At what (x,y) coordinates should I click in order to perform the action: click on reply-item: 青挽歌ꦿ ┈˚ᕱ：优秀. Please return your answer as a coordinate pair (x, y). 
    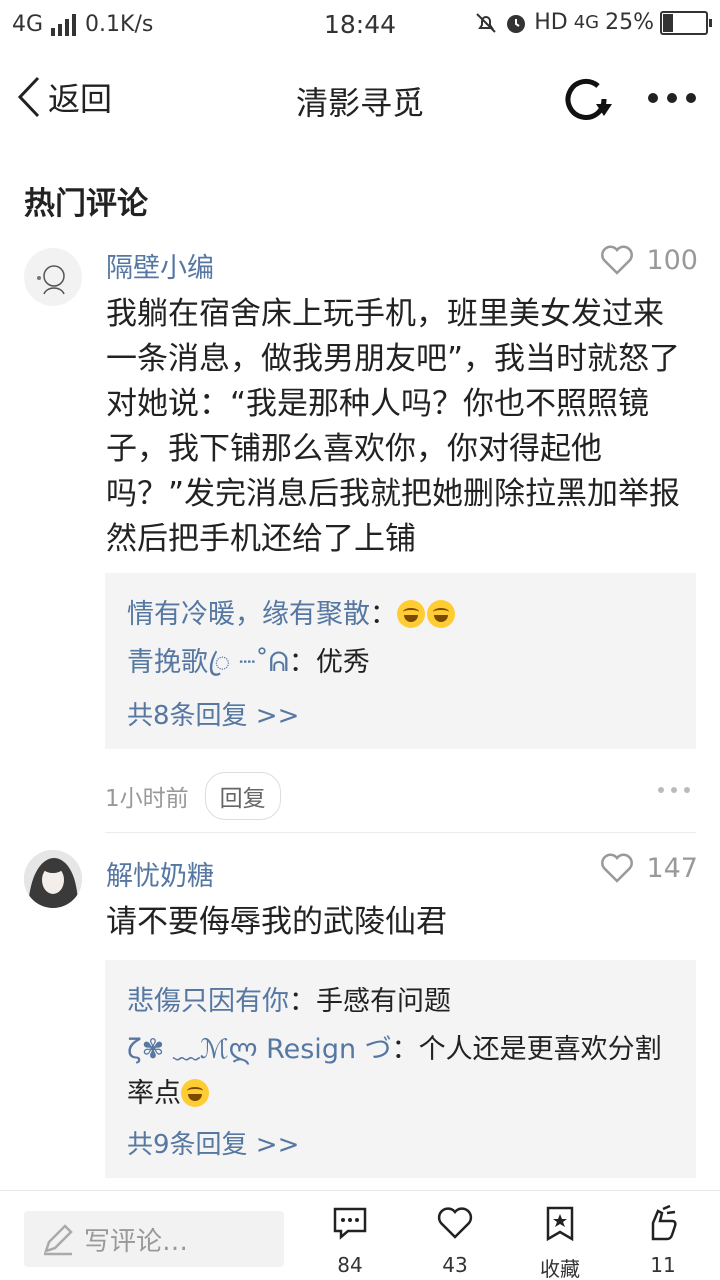
    Looking at the image, I should click on (248, 662).